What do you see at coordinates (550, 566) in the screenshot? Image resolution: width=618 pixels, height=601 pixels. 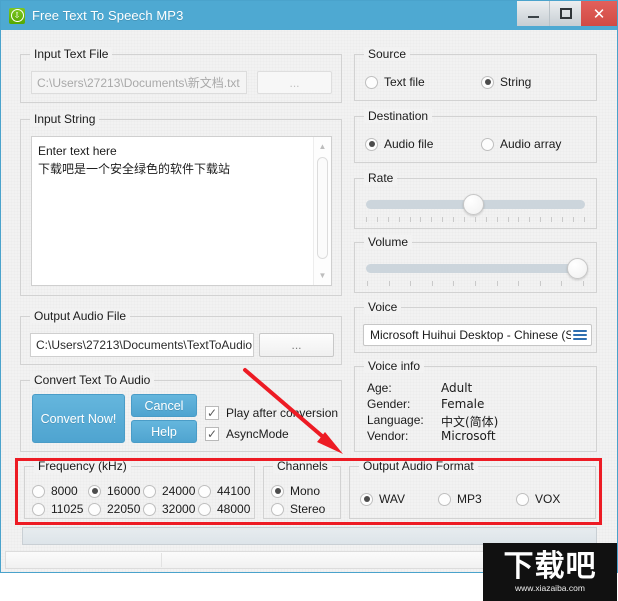 I see `watermark-text: 下载吧` at bounding box center [550, 566].